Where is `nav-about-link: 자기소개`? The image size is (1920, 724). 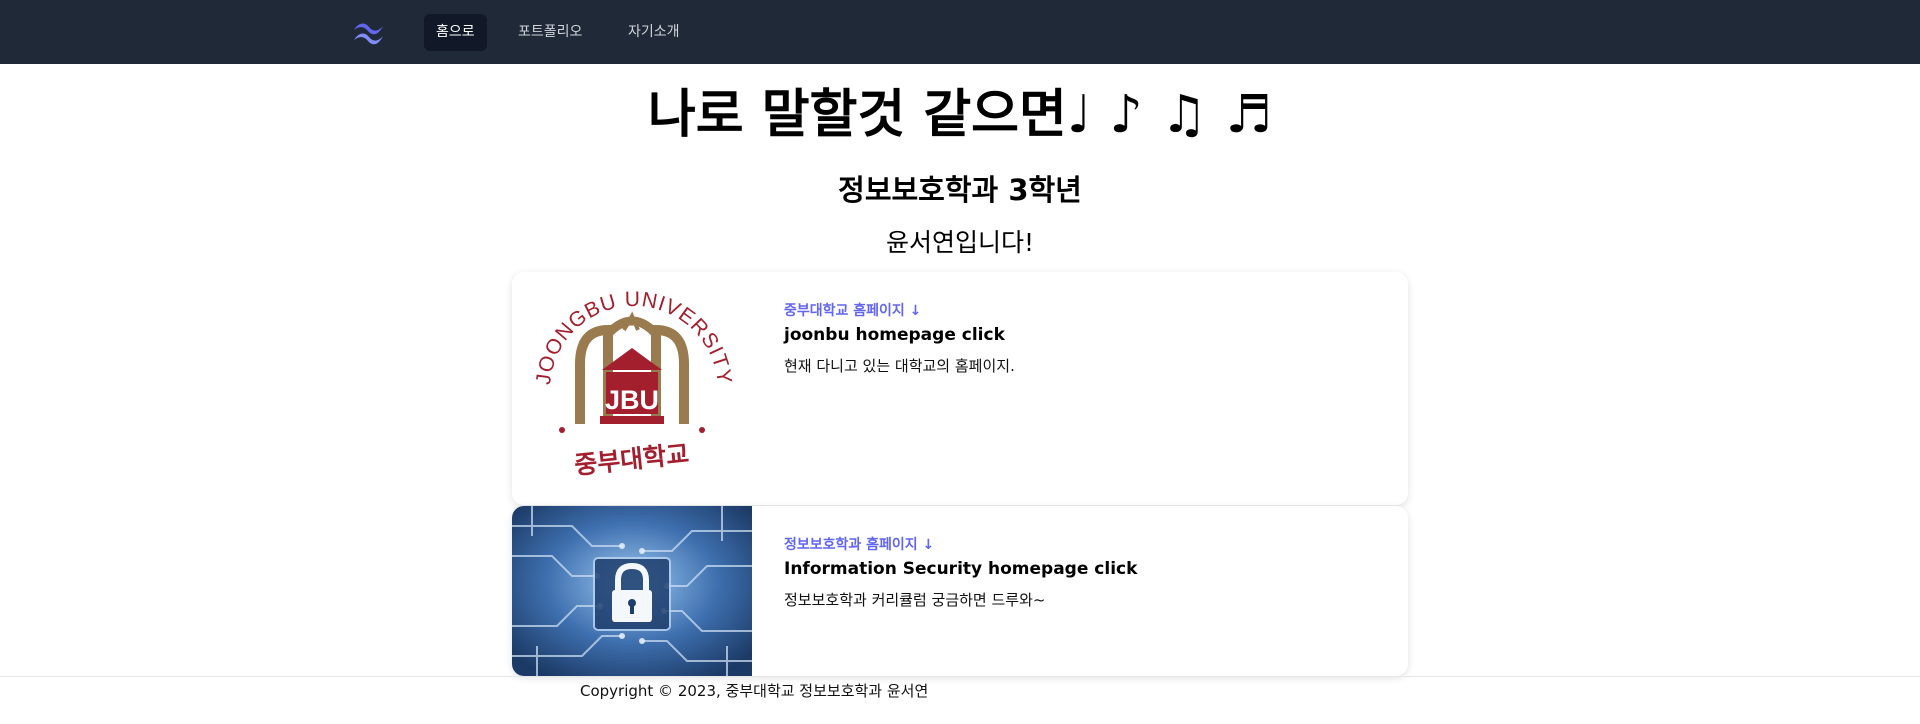 nav-about-link: 자기소개 is located at coordinates (654, 32).